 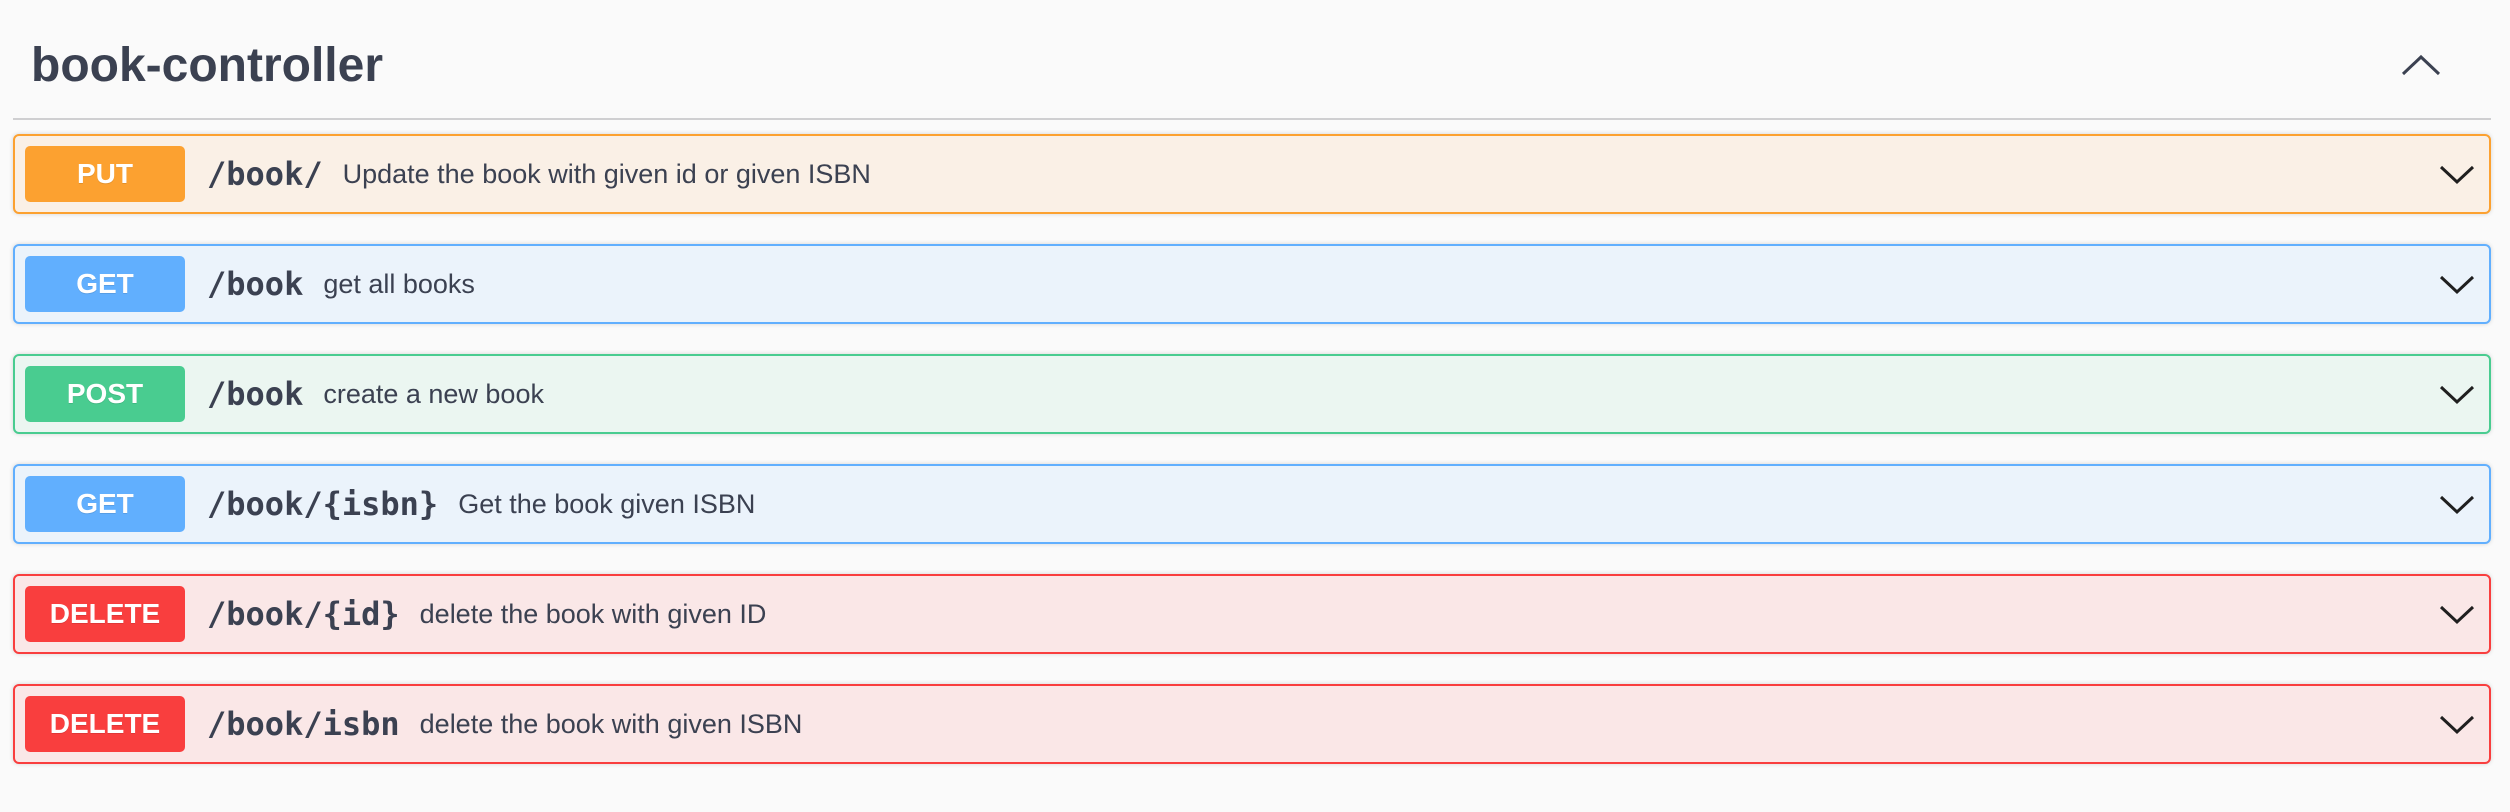 I want to click on operation-path: /book/, so click(x=265, y=174).